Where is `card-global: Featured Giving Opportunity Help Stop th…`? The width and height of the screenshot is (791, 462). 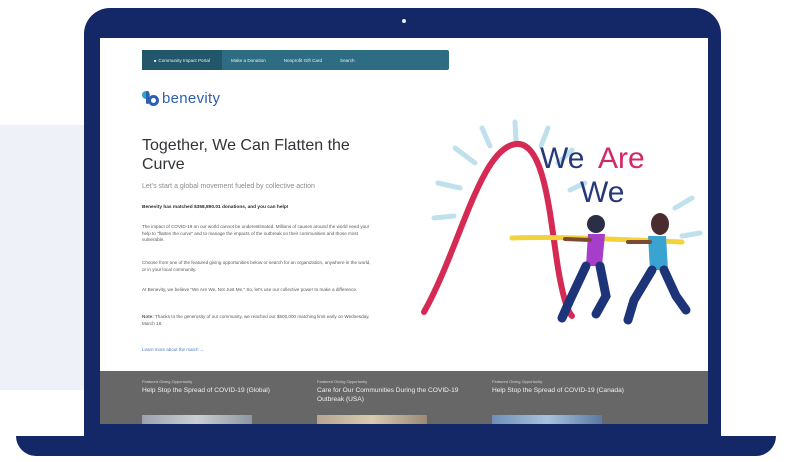 card-global: Featured Giving Opportunity Help Stop th… is located at coordinates (217, 387).